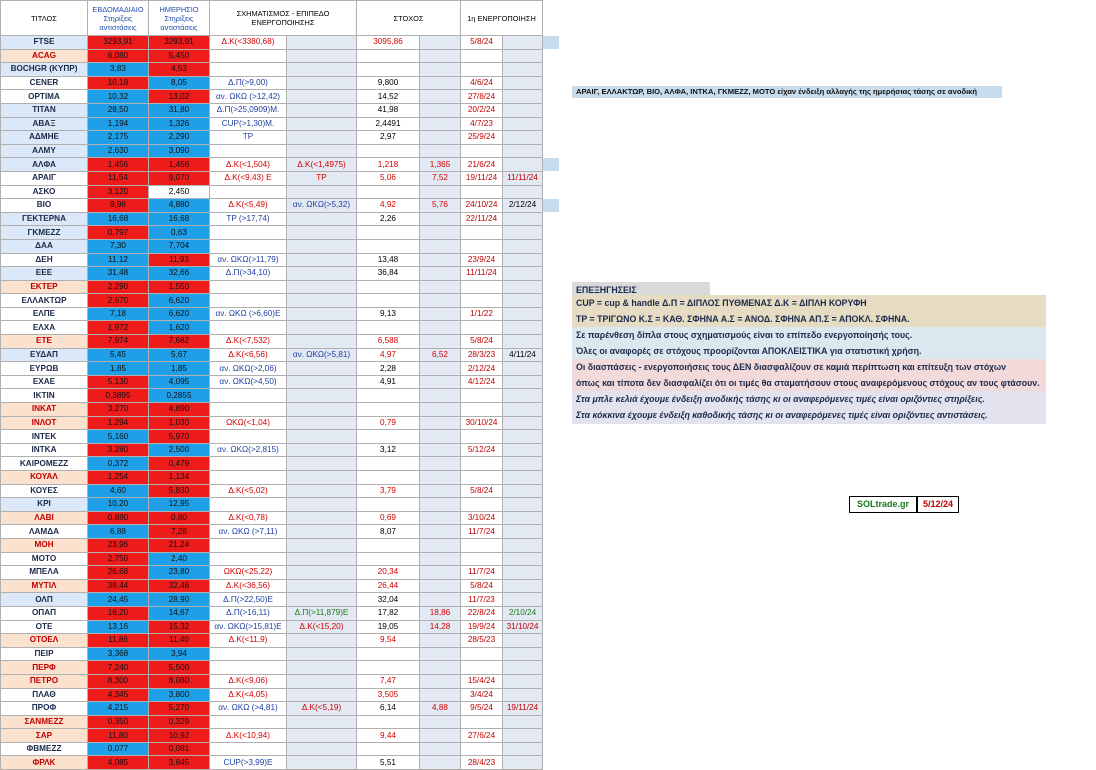  I want to click on weekly-level-cell: 6,88, so click(118, 531).